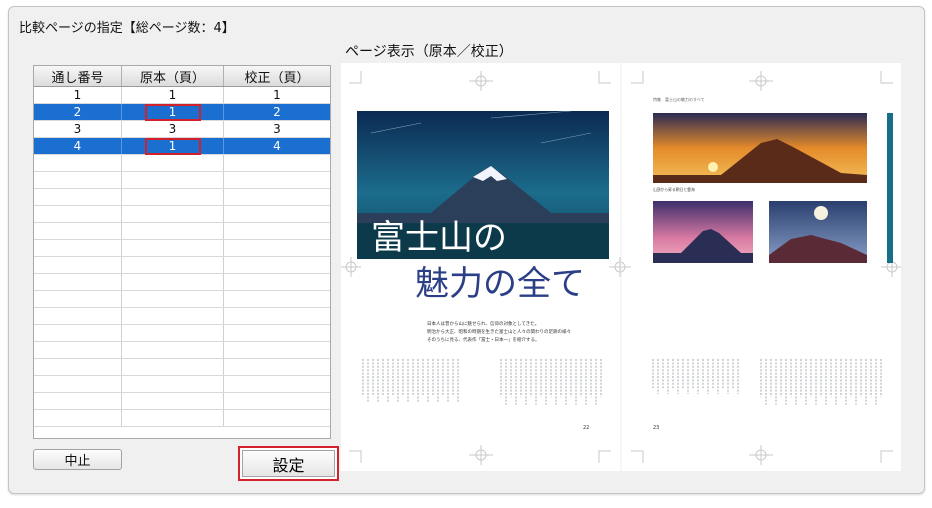  I want to click on cell-serial: 1, so click(78, 95).